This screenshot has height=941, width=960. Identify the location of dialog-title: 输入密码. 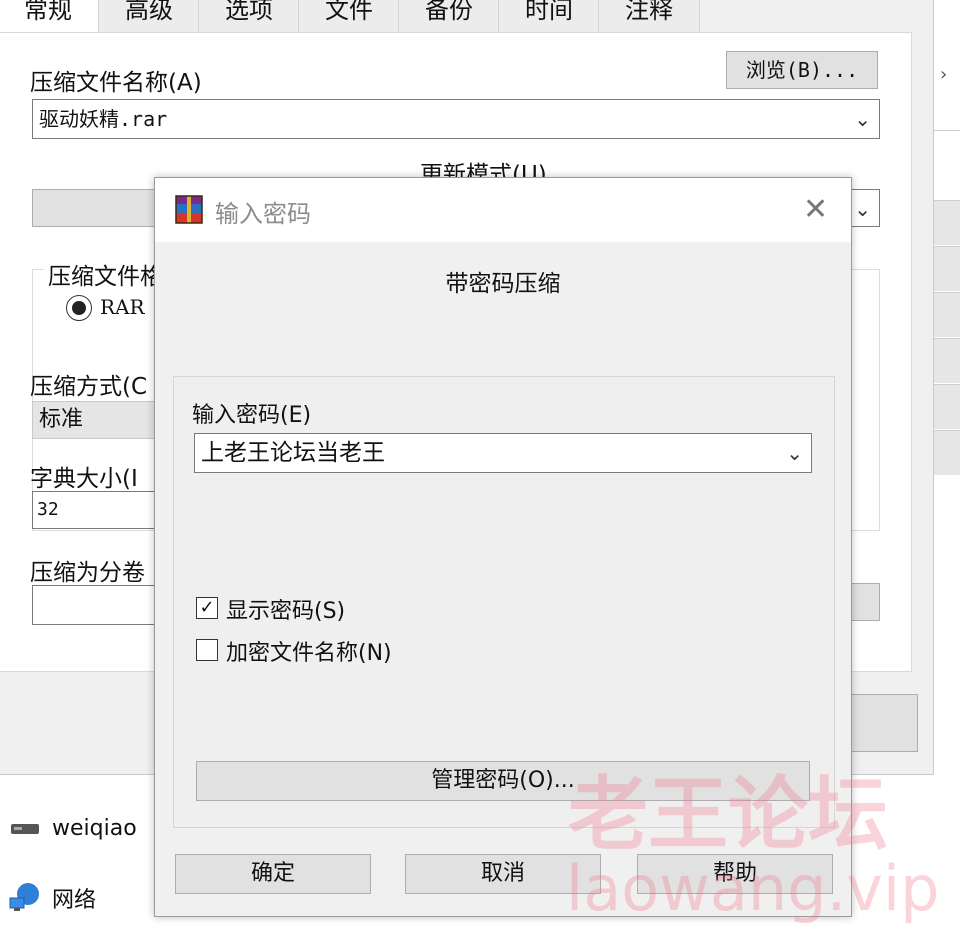
(263, 214).